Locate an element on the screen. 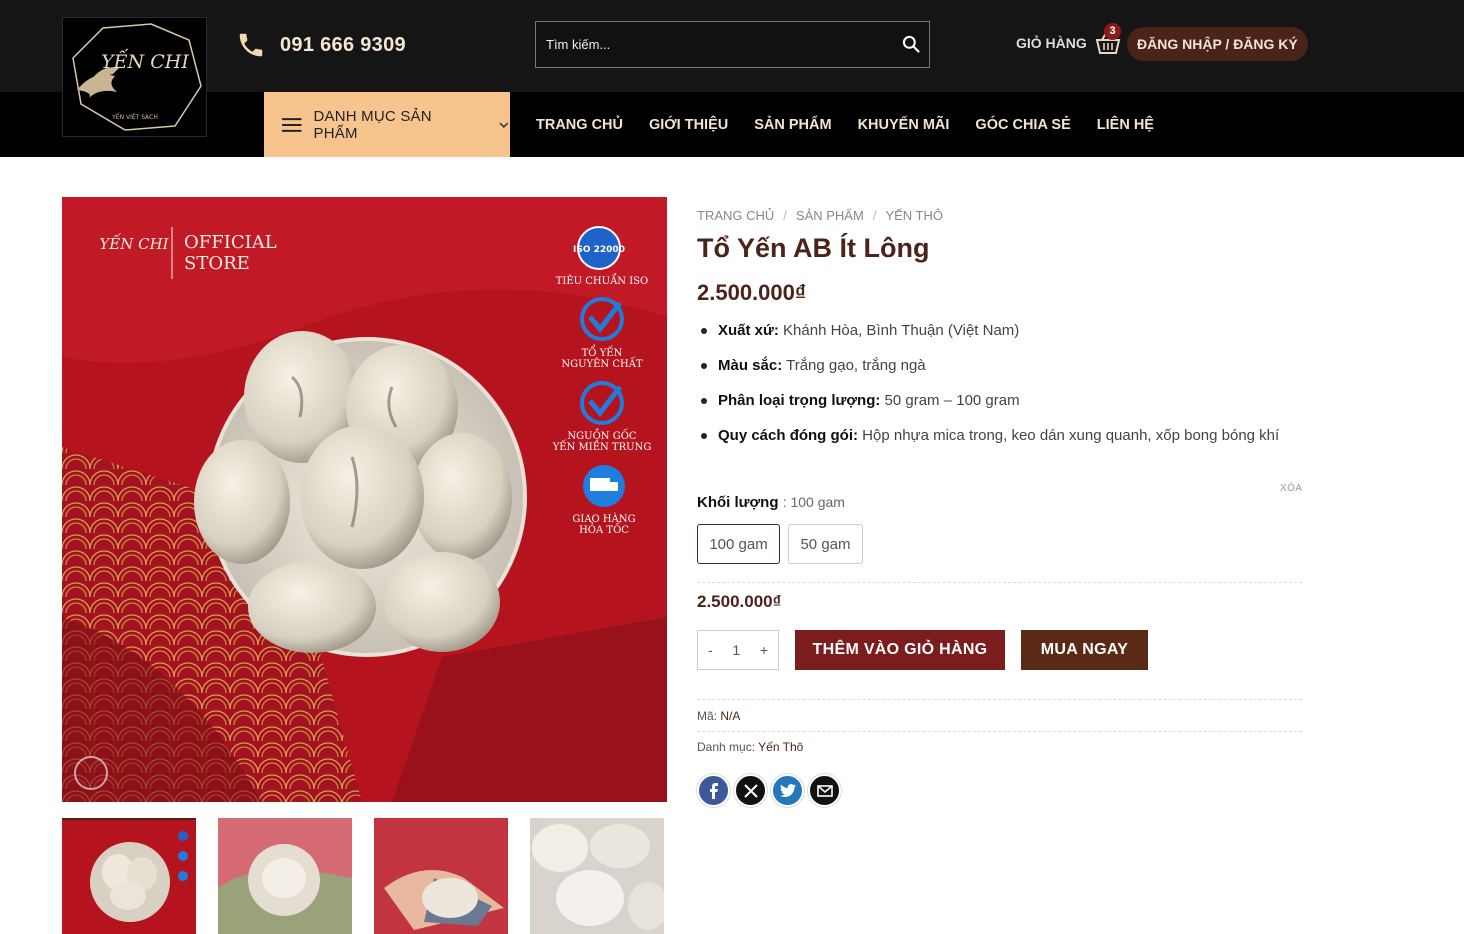 The image size is (1464, 934). share-buttons is located at coordinates (769, 790).